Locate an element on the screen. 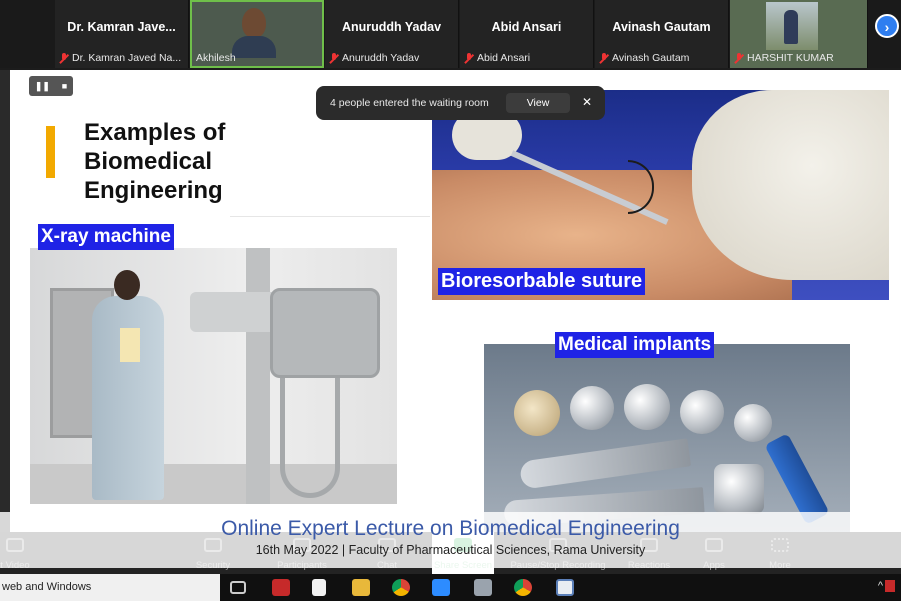 This screenshot has height=601, width=901. chevron-right-icon: › is located at coordinates (887, 26).